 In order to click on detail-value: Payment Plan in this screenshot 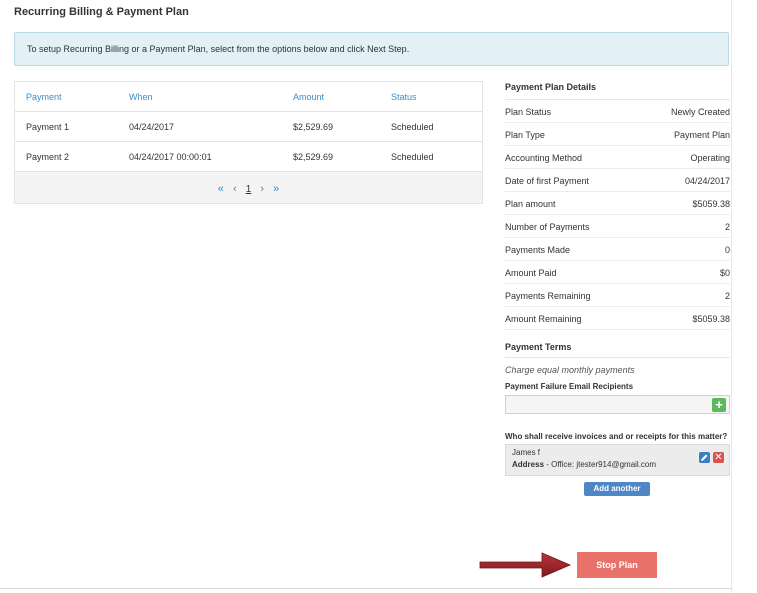, I will do `click(701, 135)`.